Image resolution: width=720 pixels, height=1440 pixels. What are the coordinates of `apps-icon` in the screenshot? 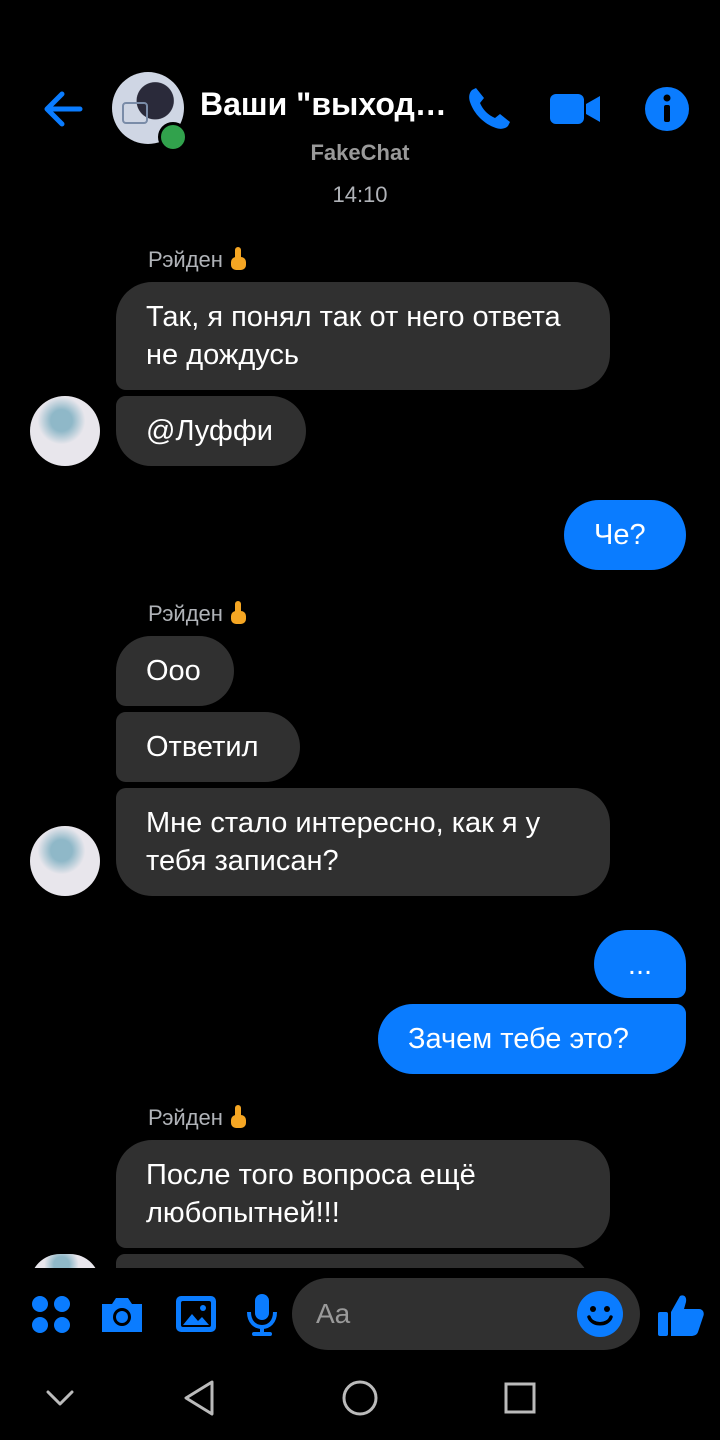 It's located at (52, 1314).